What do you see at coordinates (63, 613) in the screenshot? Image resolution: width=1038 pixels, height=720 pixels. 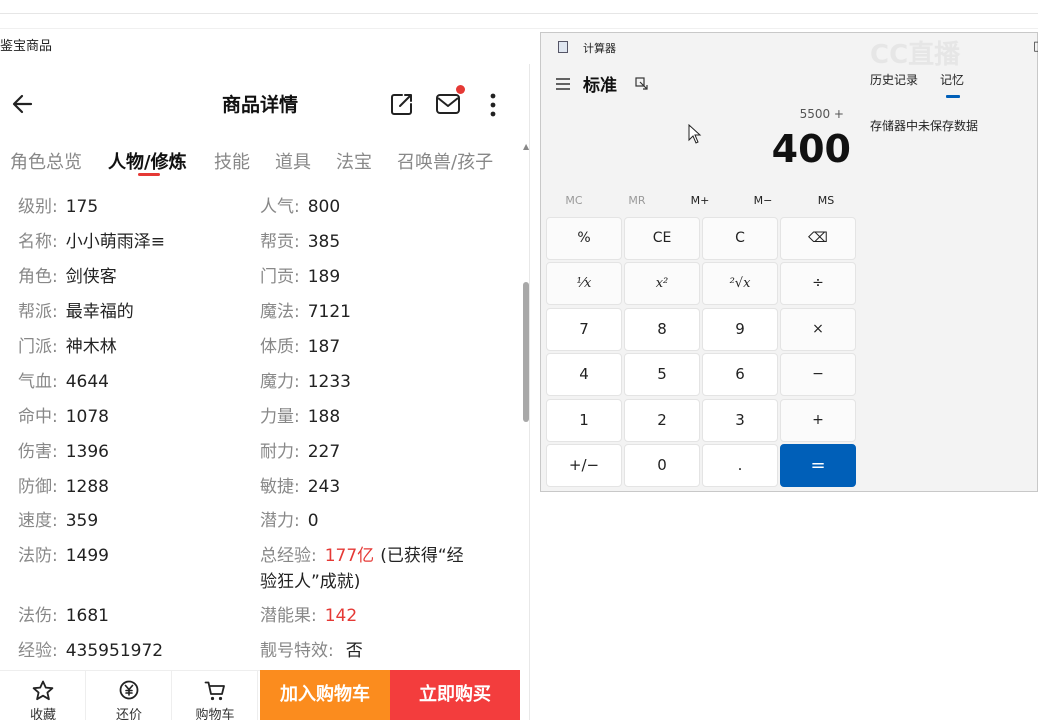 I see `attr-row: 法伤: 1681` at bounding box center [63, 613].